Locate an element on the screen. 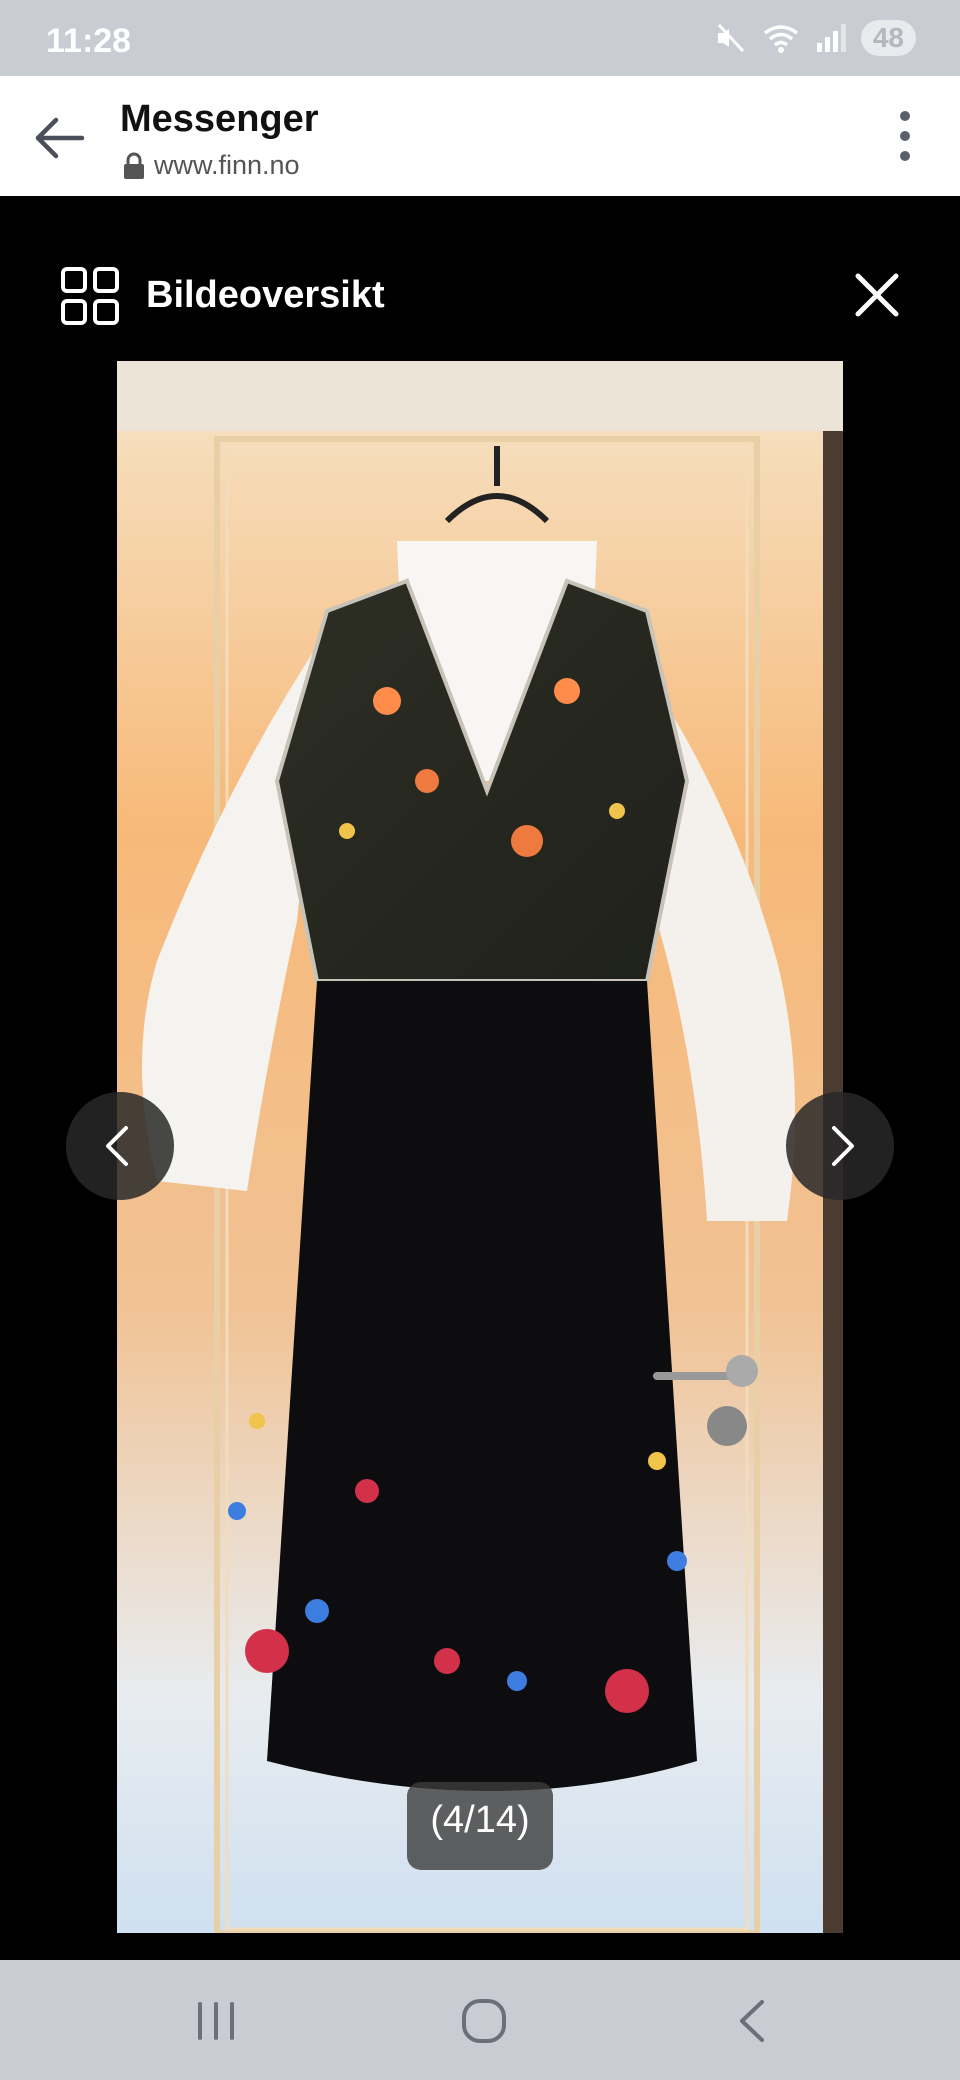  overview-label: Bildeoversikt is located at coordinates (265, 295).